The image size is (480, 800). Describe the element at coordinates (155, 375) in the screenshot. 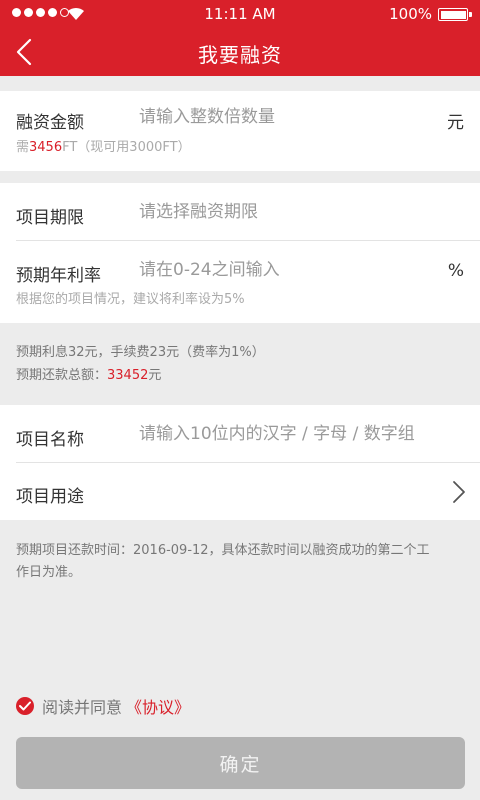

I see `total-unit: 元` at that location.